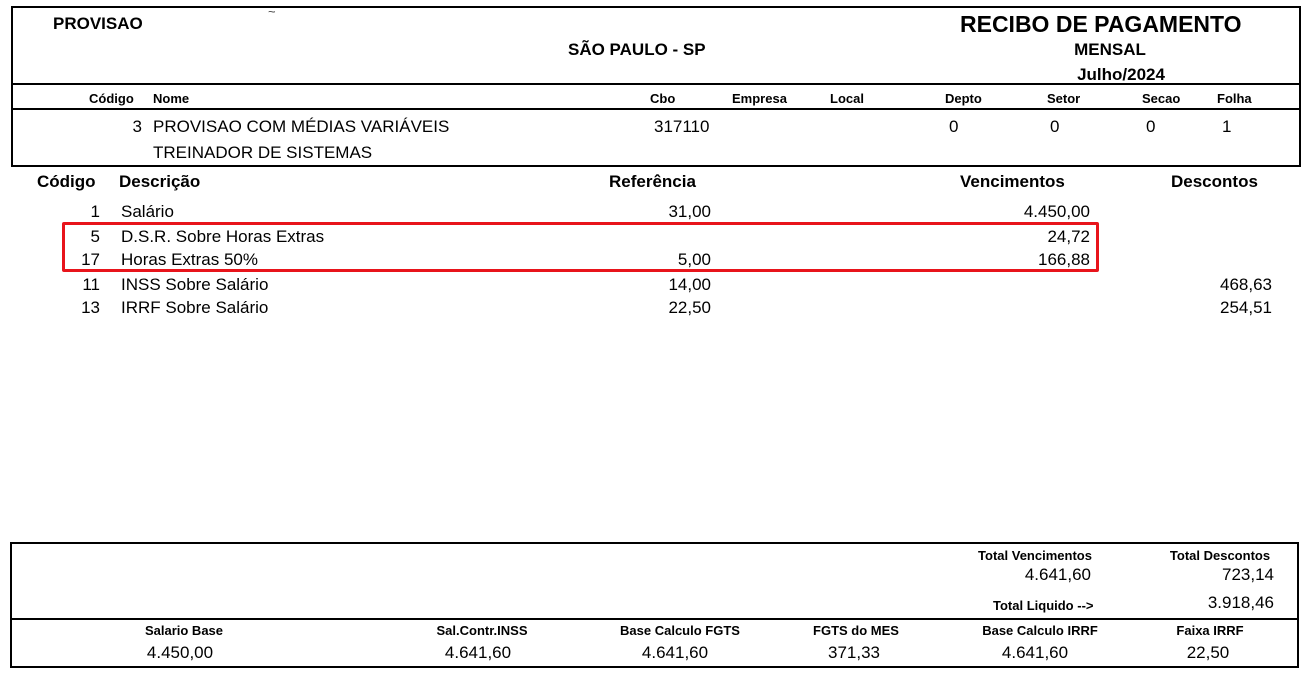 This screenshot has height=679, width=1313. I want to click on col-cbo-label: Cbo, so click(663, 98).